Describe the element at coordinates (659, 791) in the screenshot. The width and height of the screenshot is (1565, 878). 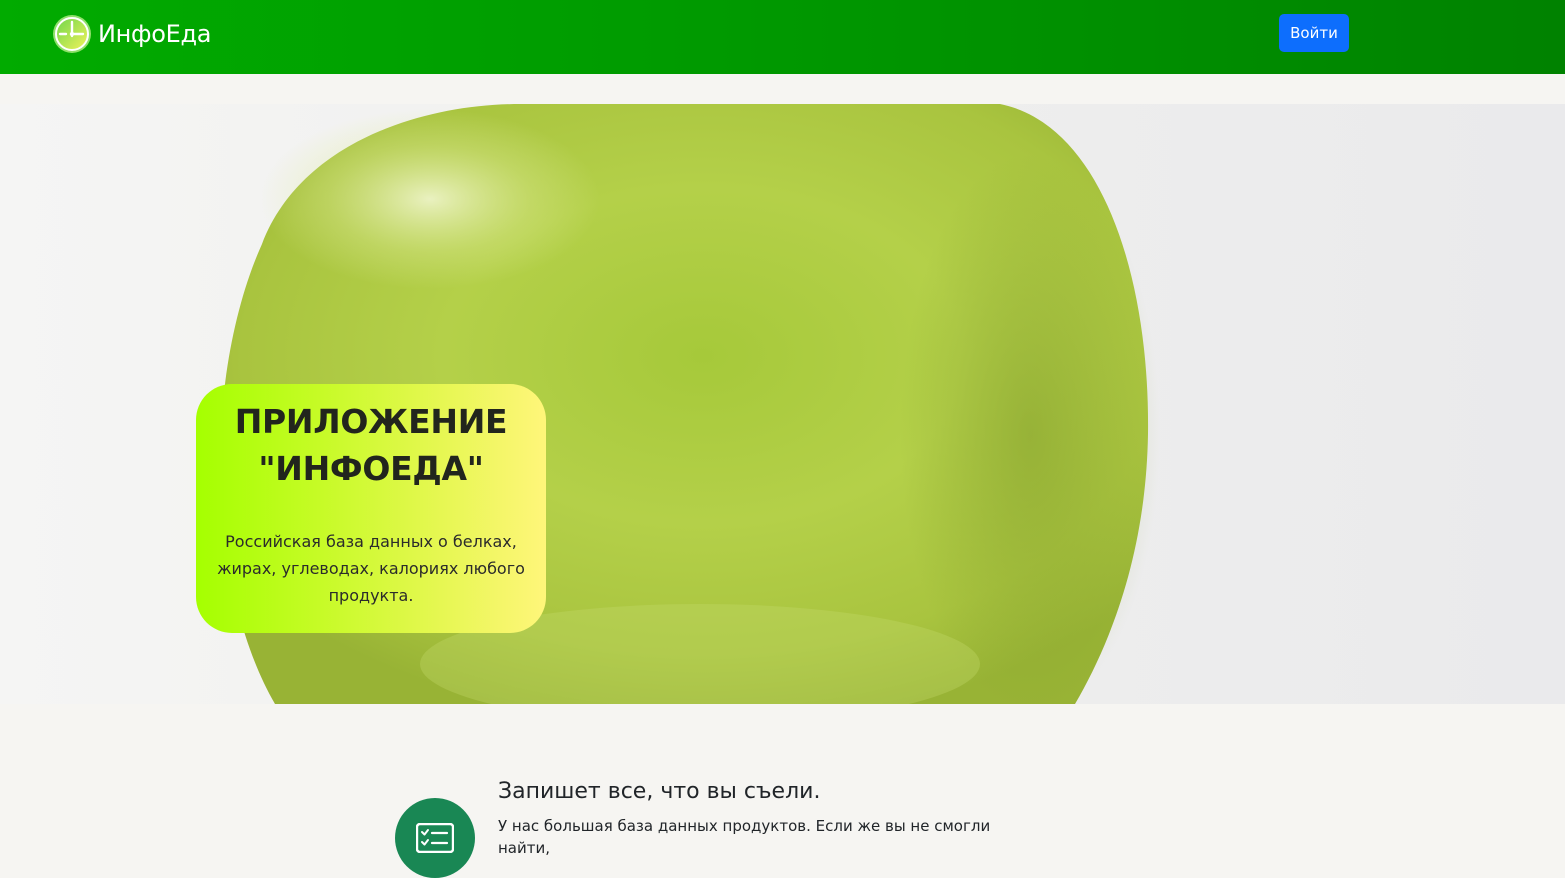
I see `feature-title: Запишет все, что вы съели.` at that location.